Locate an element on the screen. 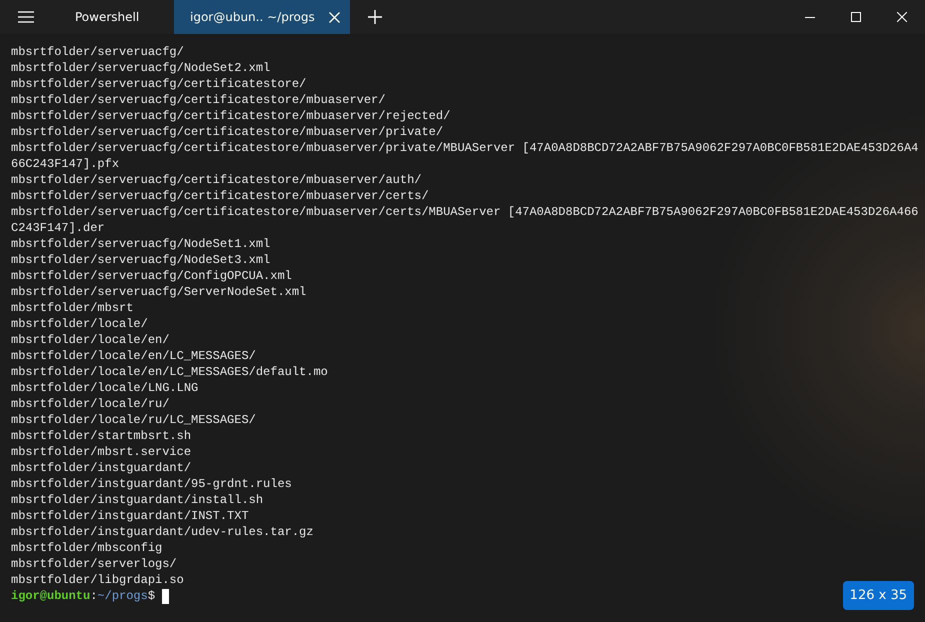 The width and height of the screenshot is (925, 622). terminal-line: mbsrtfolder/mbsrt is located at coordinates (72, 308).